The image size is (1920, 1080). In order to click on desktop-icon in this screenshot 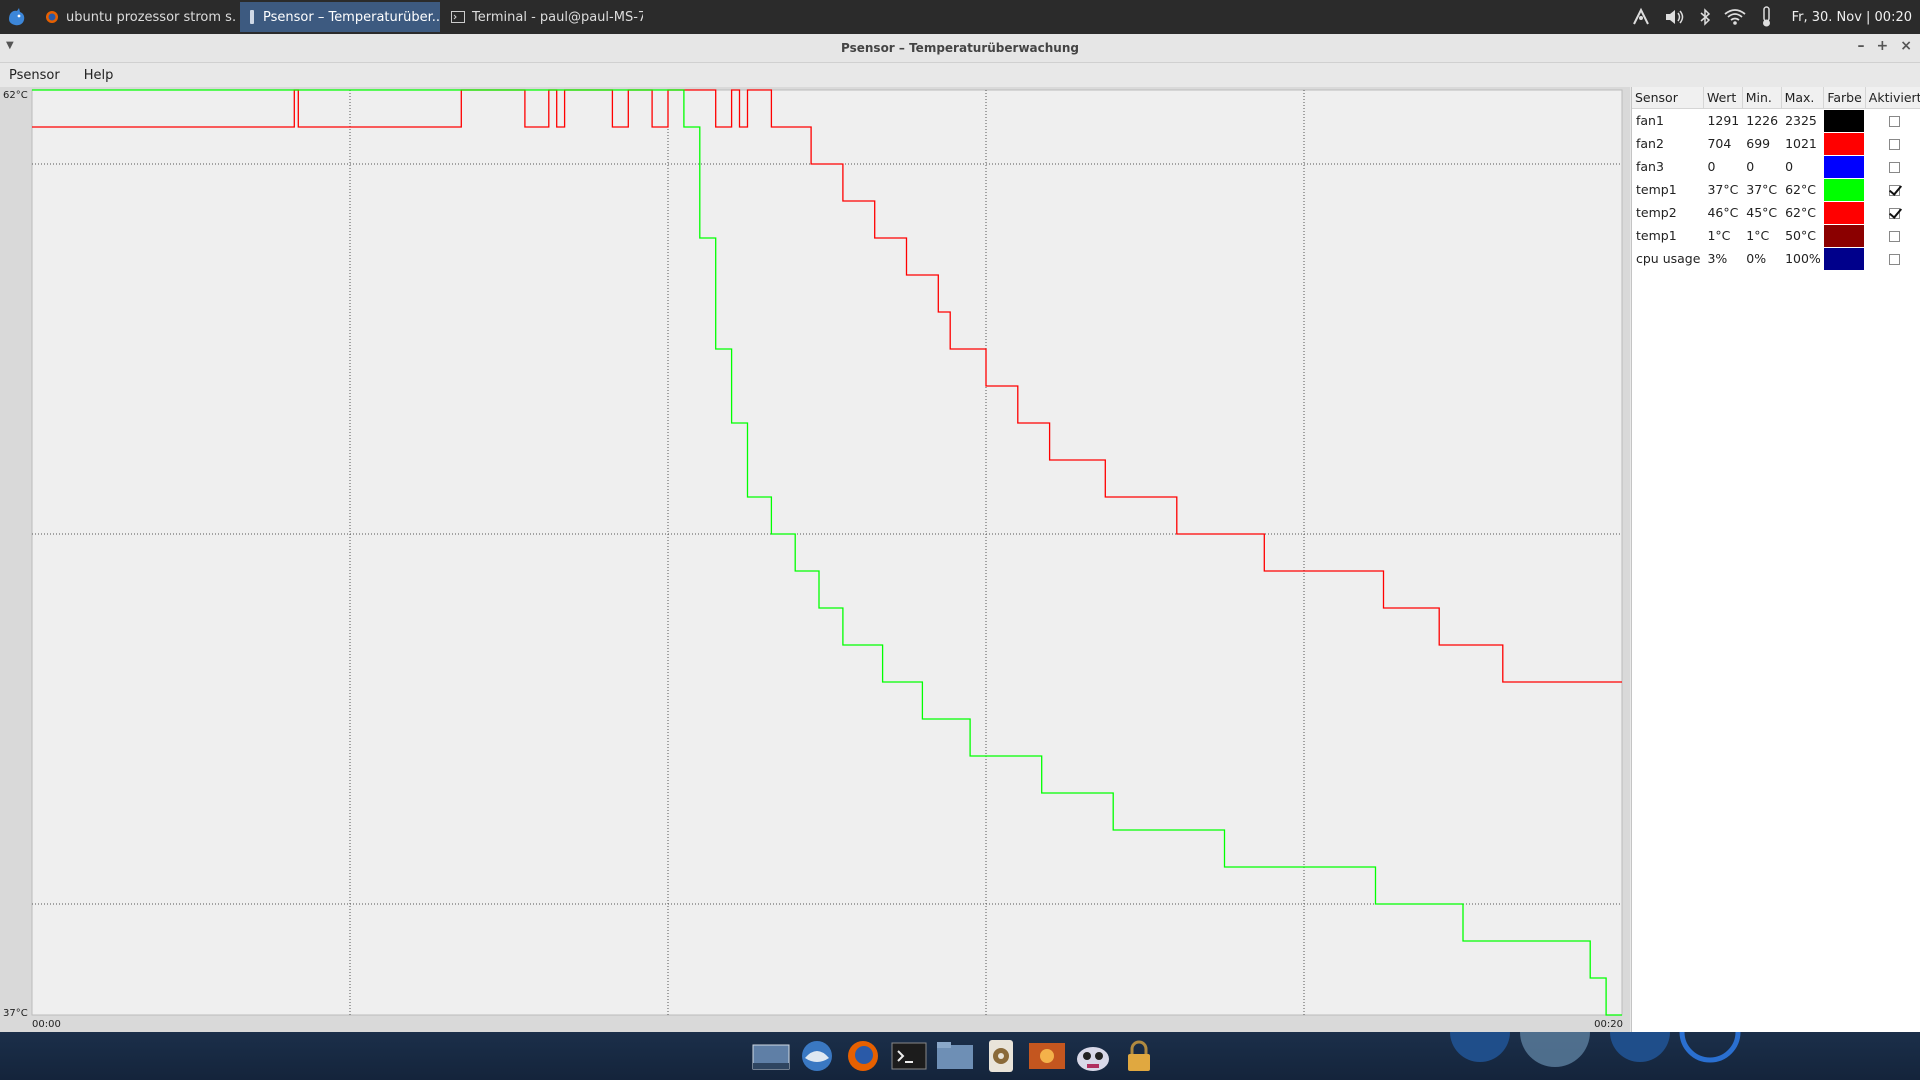, I will do `click(771, 1056)`.